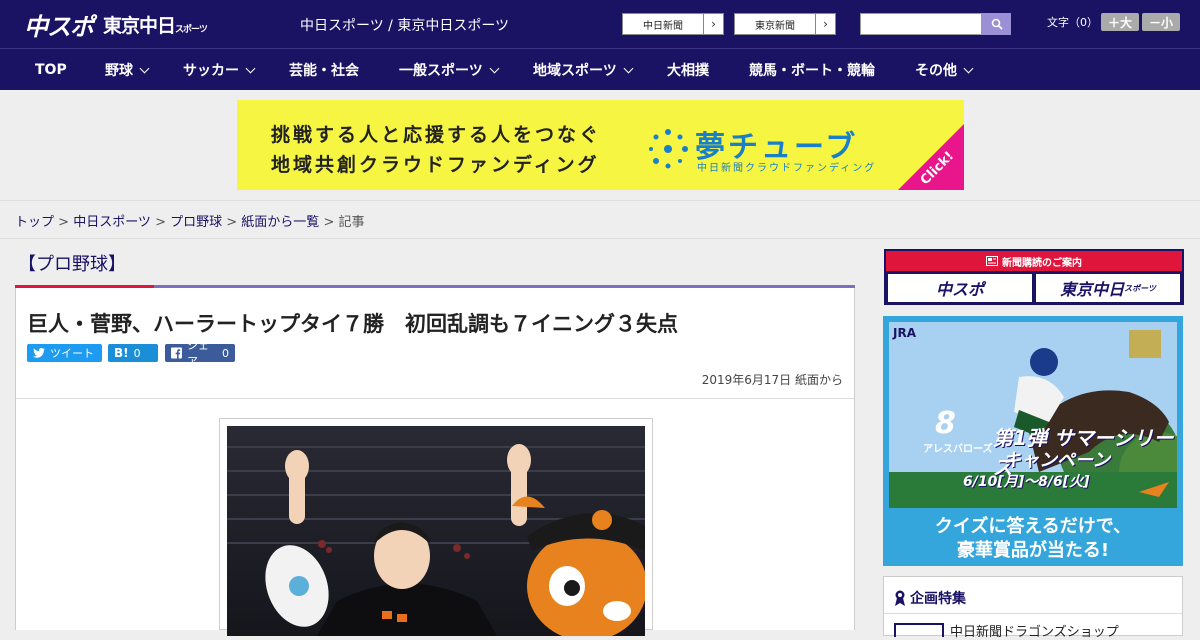 The image size is (1200, 640). I want to click on breadcrumb: トップ > 中日スポーツ > プロ野球 > 紙面から一覧 > 記事, so click(190, 222).